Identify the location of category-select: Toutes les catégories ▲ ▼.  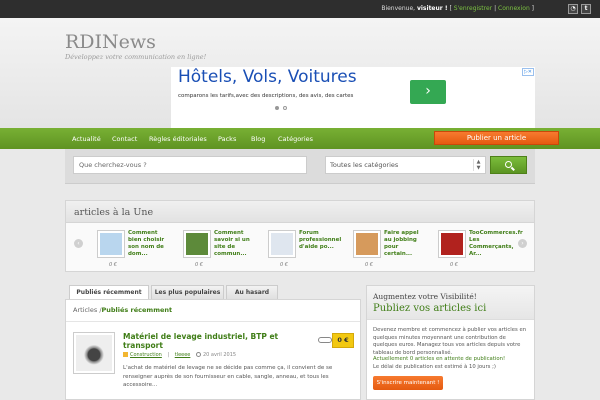
(405, 165).